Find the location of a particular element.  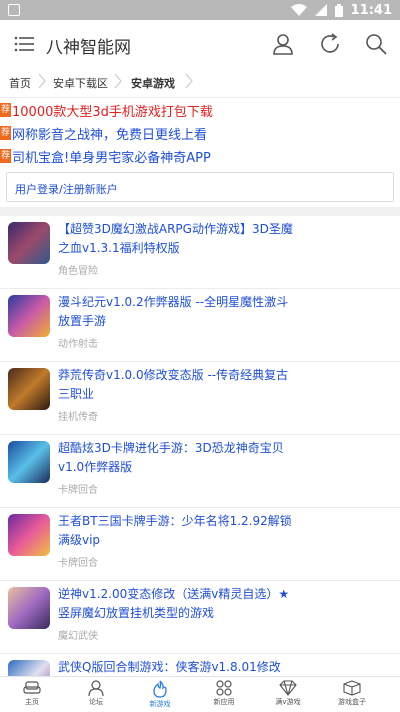

nav-label: 论坛 is located at coordinates (96, 702).